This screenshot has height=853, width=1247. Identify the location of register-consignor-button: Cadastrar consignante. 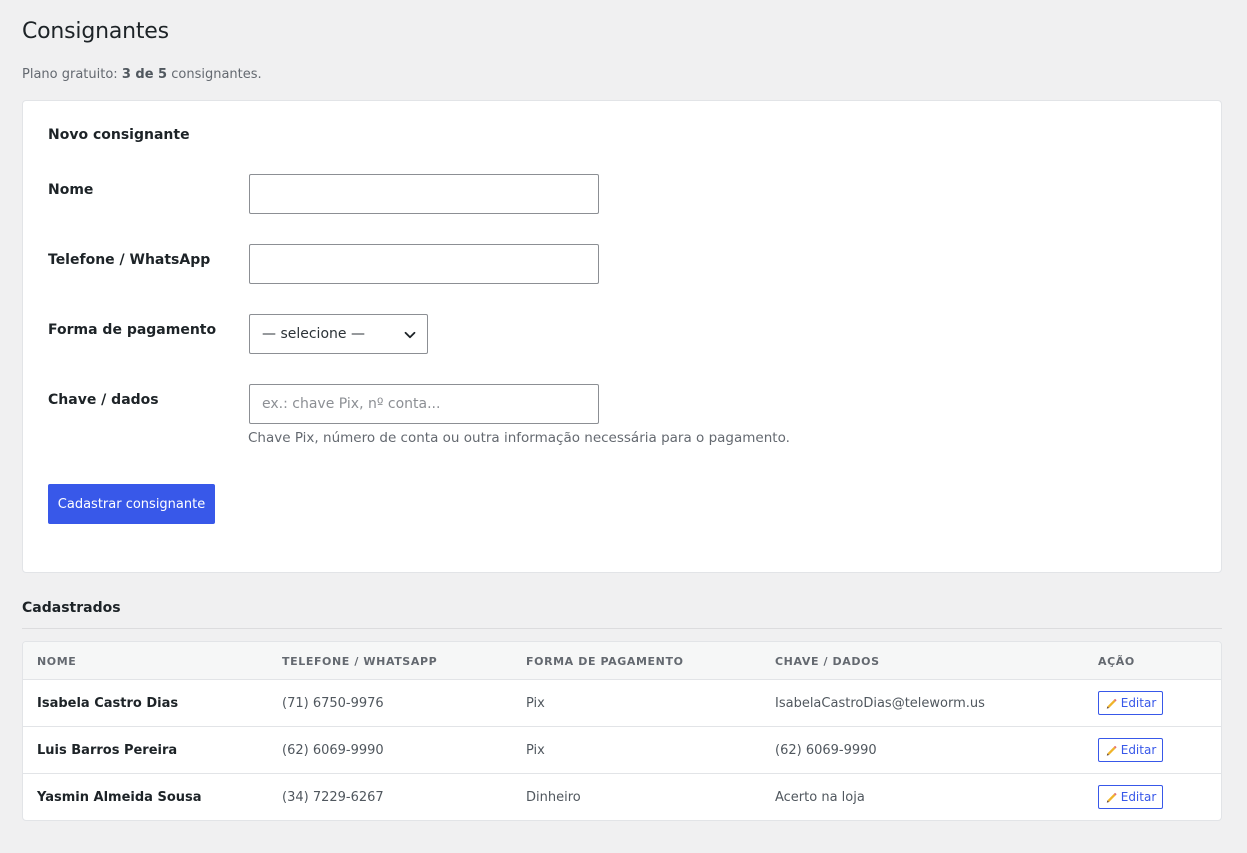
(131, 504).